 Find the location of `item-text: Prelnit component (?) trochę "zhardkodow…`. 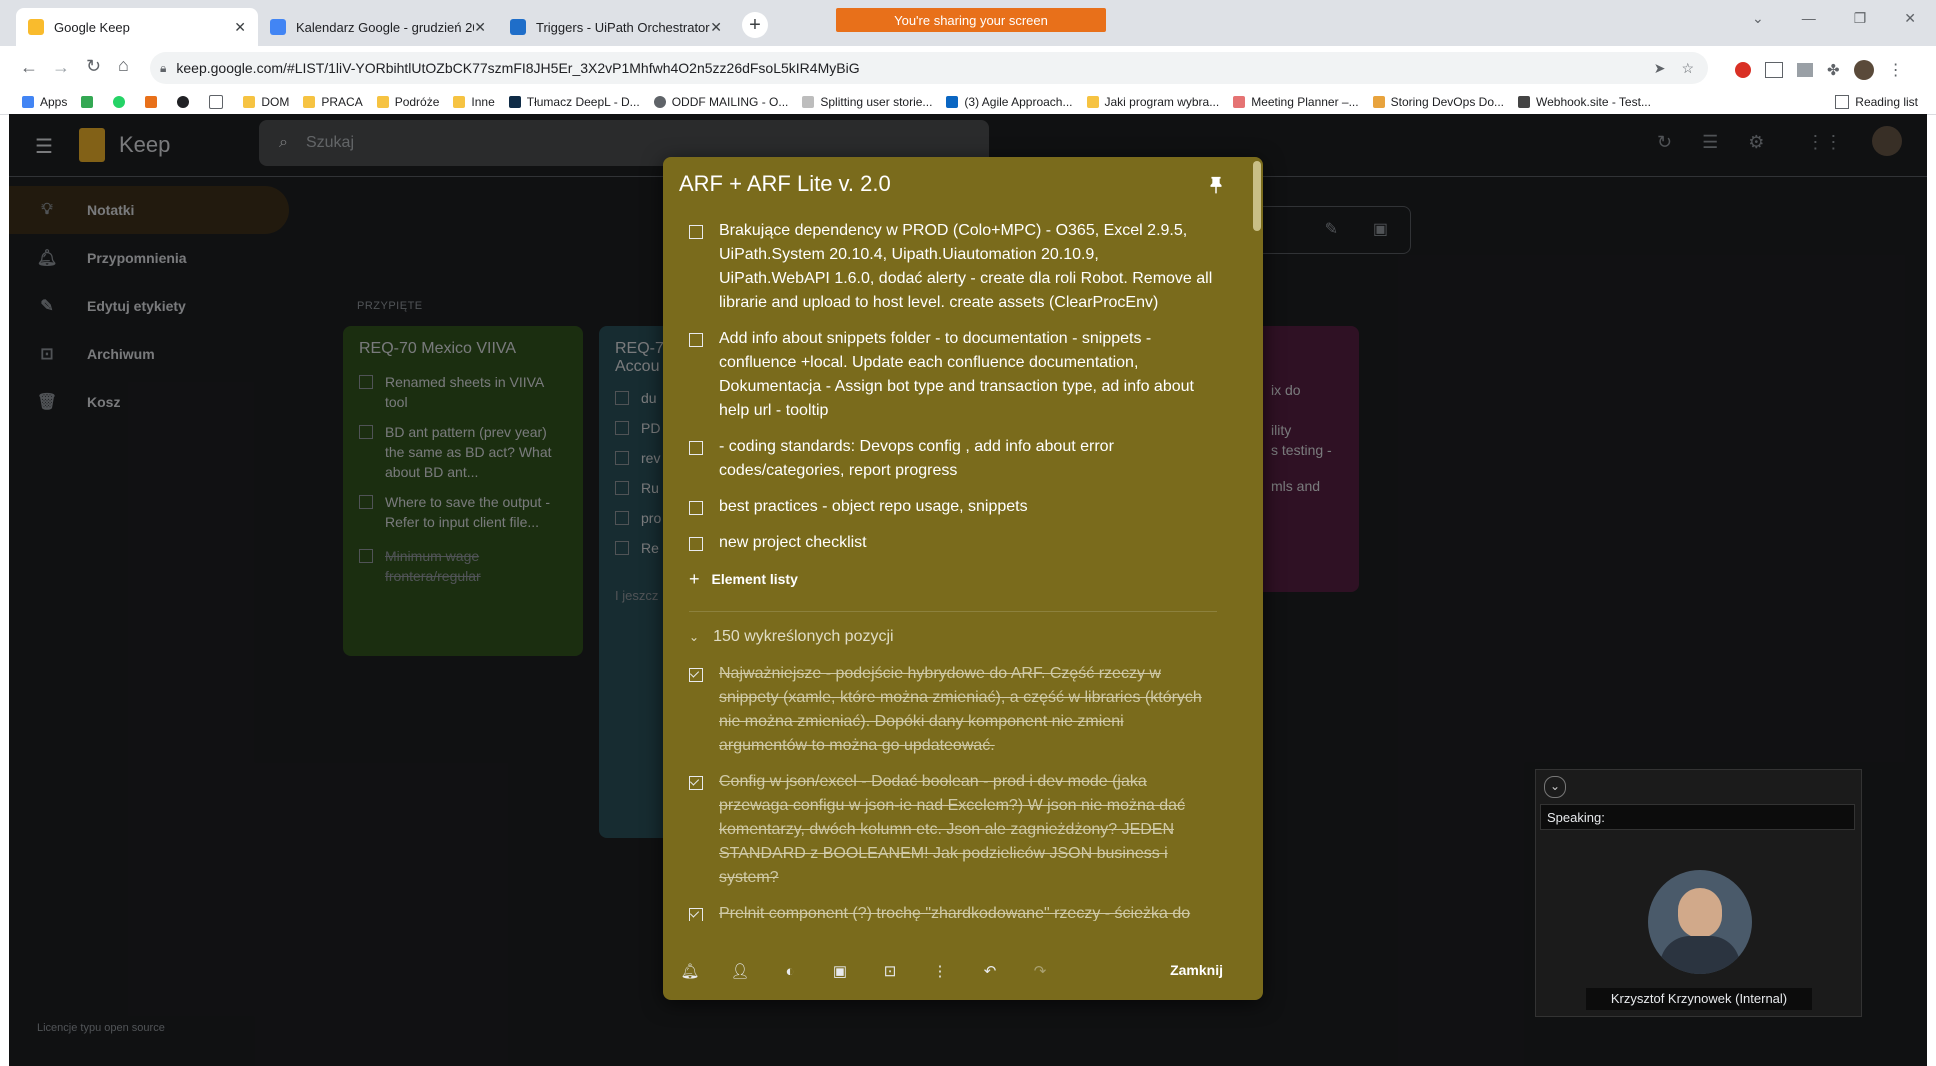

item-text: Prelnit component (?) trochę "zhardkodow… is located at coordinates (966, 911).